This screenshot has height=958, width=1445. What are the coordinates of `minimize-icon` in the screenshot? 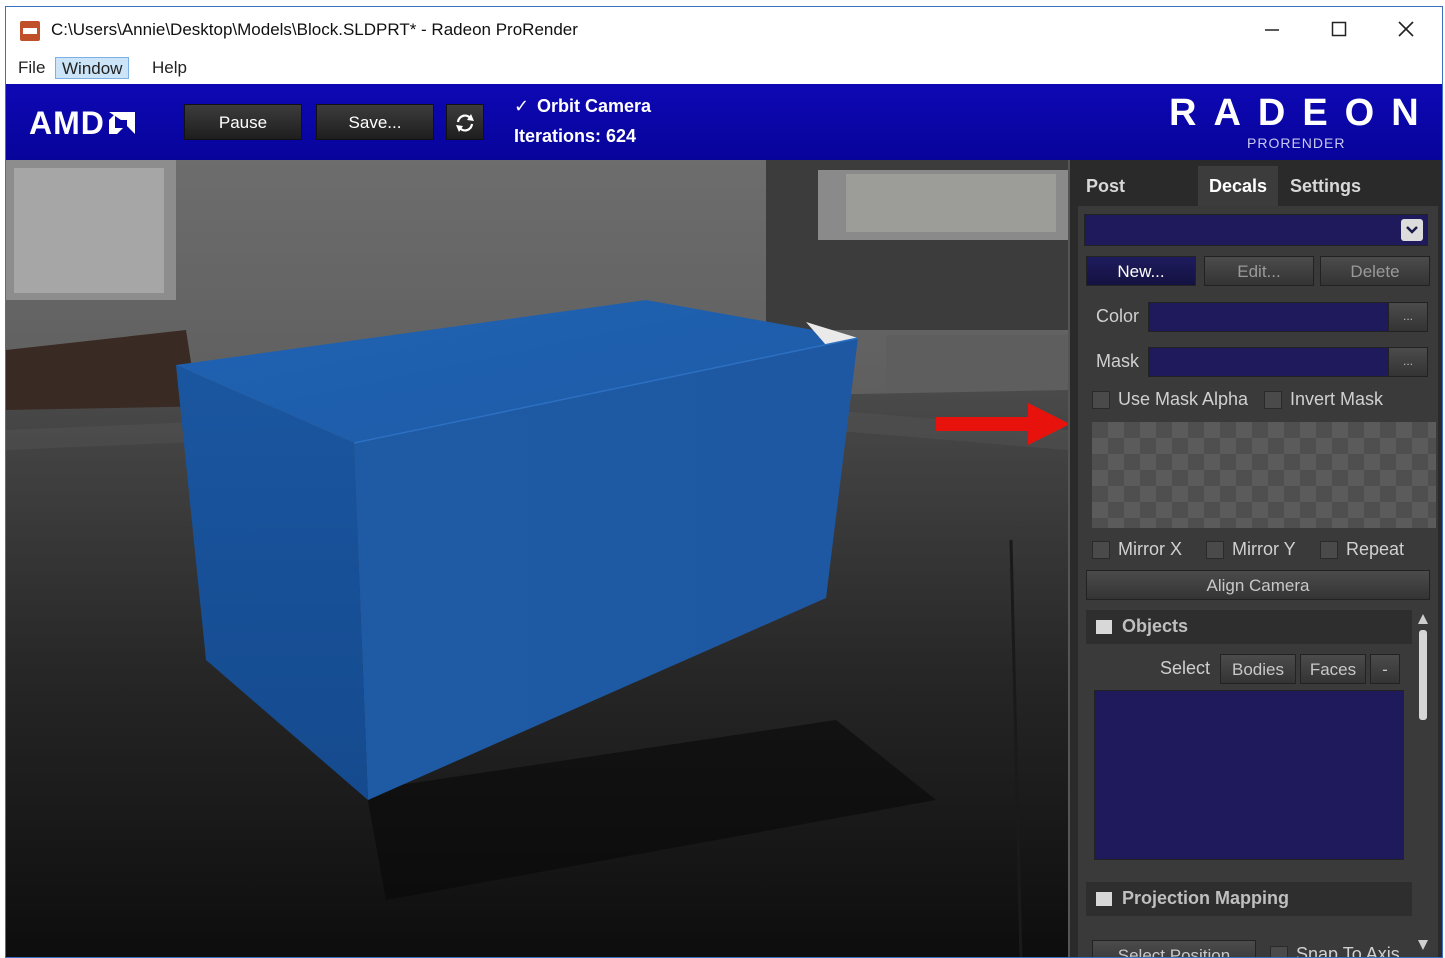 It's located at (1272, 30).